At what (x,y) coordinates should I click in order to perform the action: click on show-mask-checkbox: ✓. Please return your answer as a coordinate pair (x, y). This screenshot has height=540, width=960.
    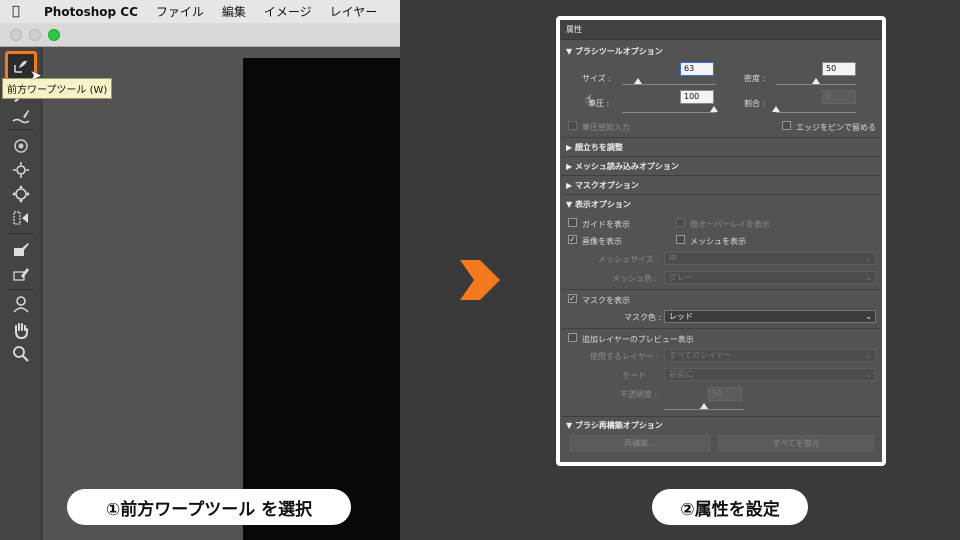
    Looking at the image, I should click on (572, 298).